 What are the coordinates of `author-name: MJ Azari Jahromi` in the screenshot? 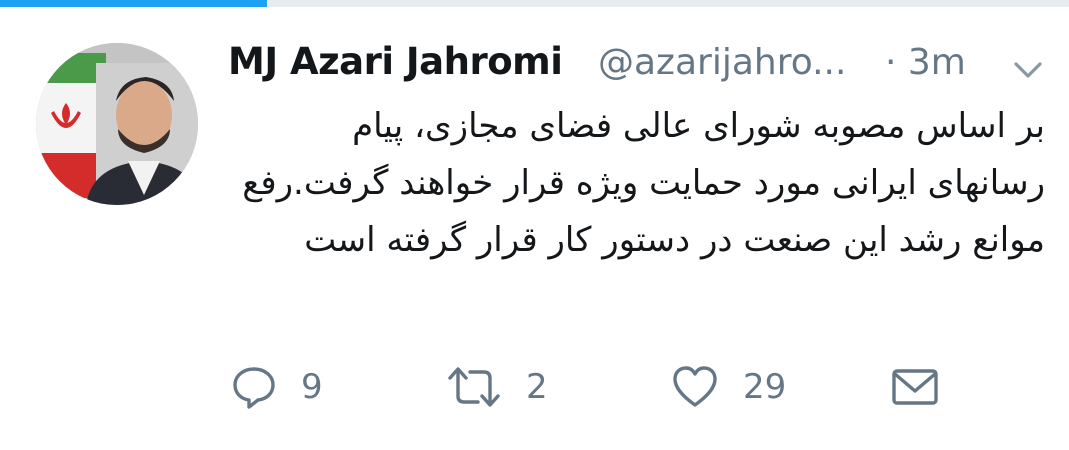 It's located at (395, 61).